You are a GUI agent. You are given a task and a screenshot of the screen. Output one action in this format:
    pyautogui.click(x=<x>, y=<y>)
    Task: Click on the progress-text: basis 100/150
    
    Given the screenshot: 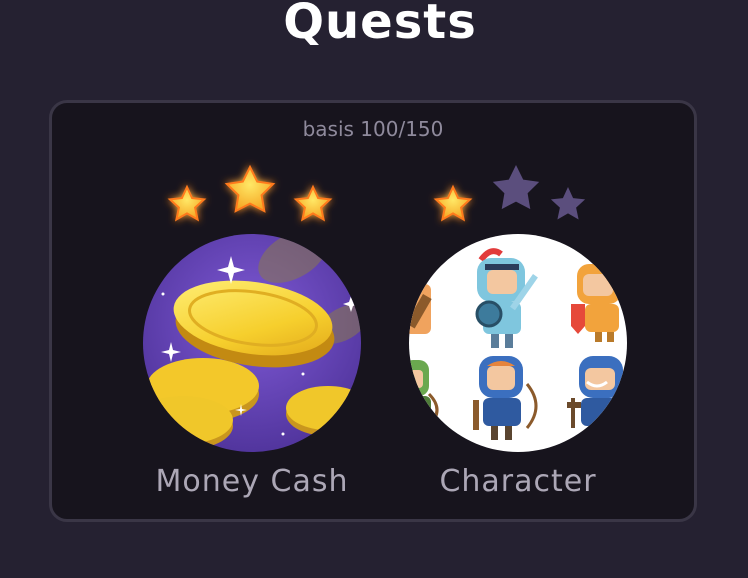 What is the action you would take?
    pyautogui.click(x=373, y=129)
    